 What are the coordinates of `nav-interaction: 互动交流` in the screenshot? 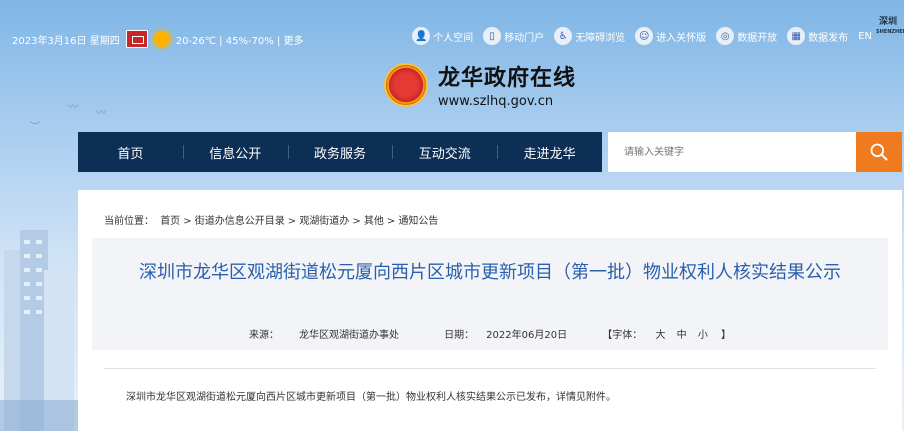 It's located at (444, 152).